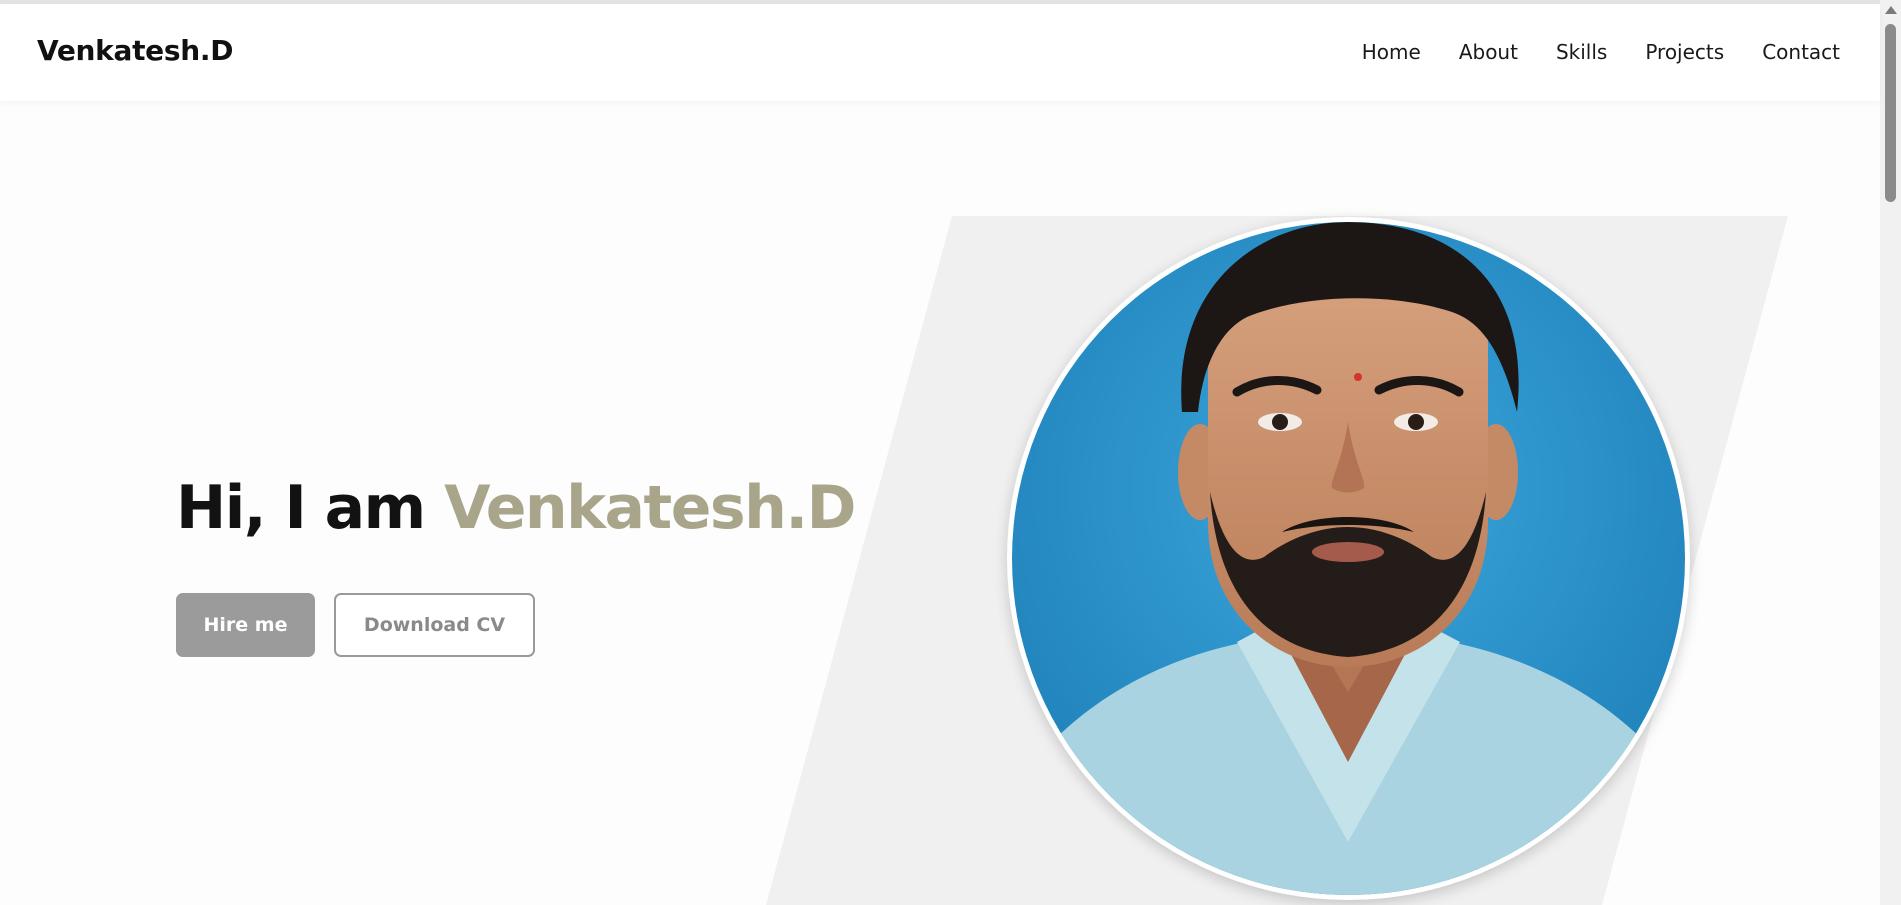  What do you see at coordinates (1890, 452) in the screenshot?
I see `vertical-scrollbar` at bounding box center [1890, 452].